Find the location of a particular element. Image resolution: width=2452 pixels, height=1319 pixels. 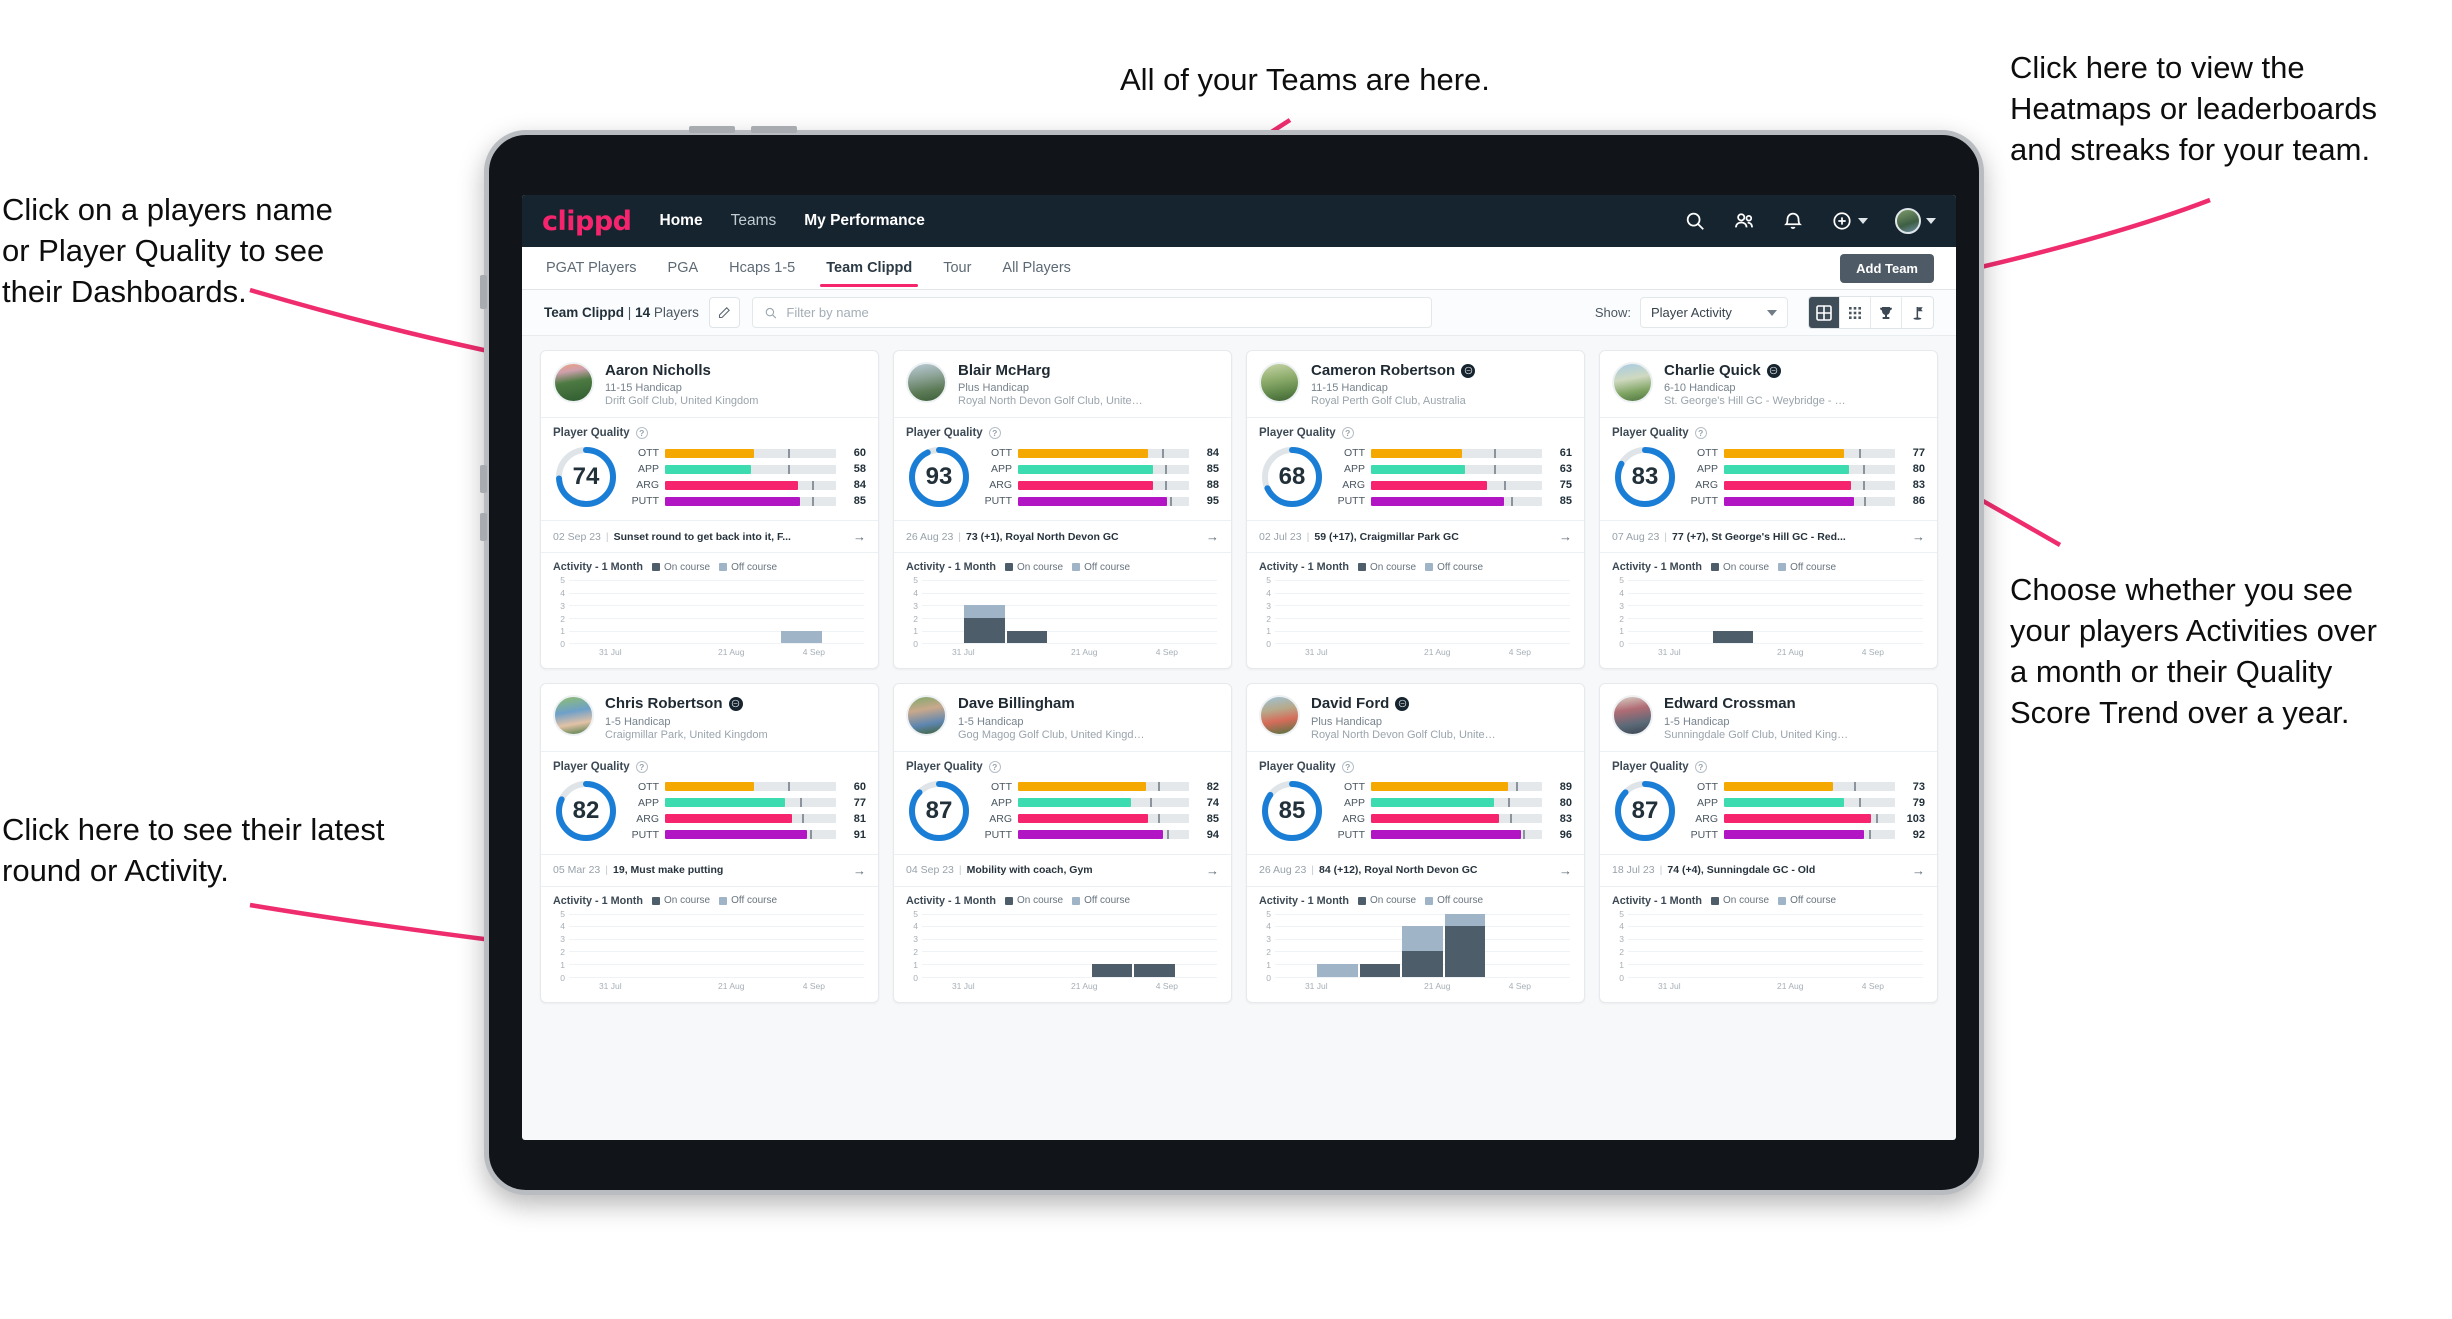

view-heatmap-button is located at coordinates (1917, 312).